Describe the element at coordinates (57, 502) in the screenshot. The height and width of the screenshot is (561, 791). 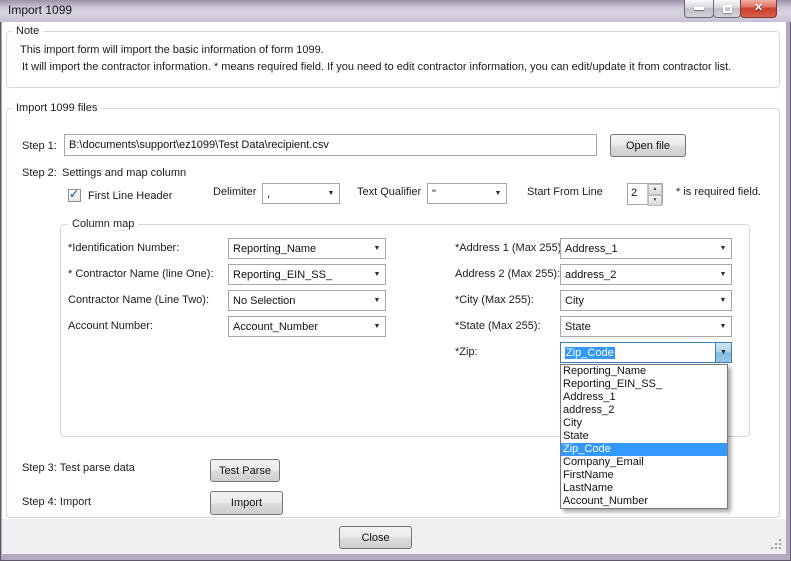
I see `step4-label: Step 4: Import` at that location.